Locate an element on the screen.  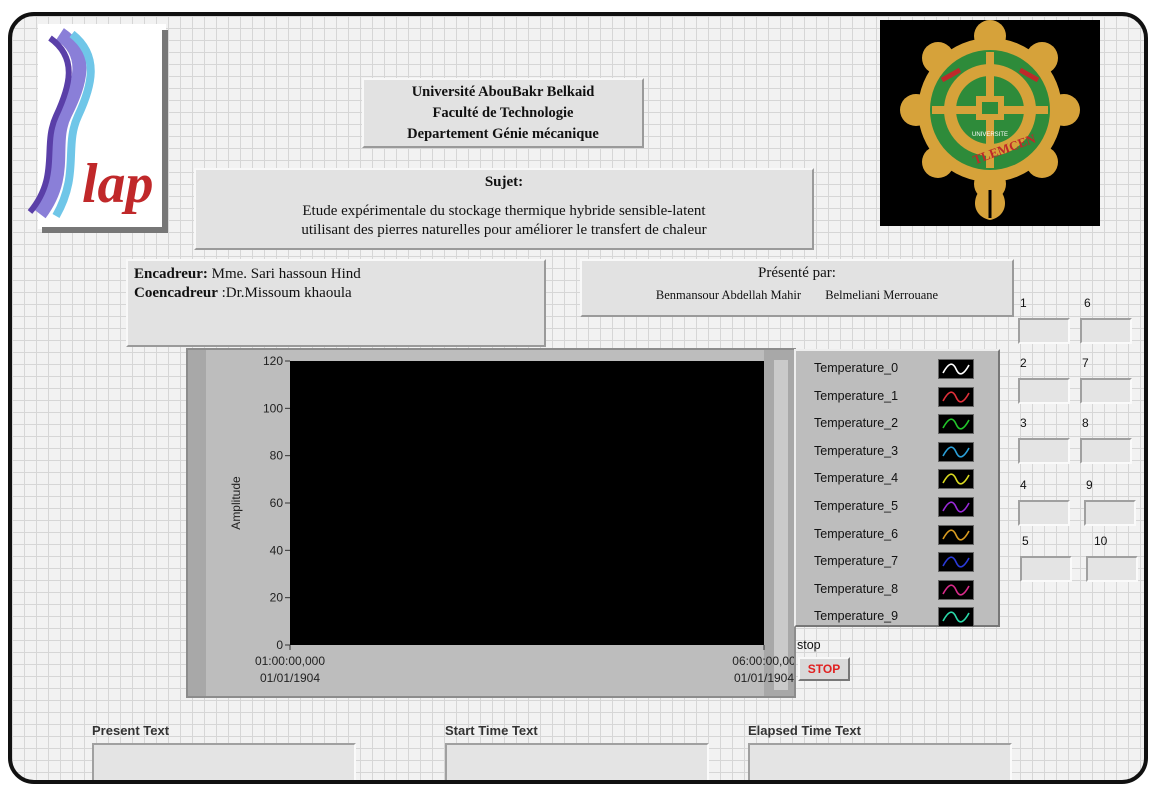
legend-item-8: Temperature_8 is located at coordinates (901, 591).